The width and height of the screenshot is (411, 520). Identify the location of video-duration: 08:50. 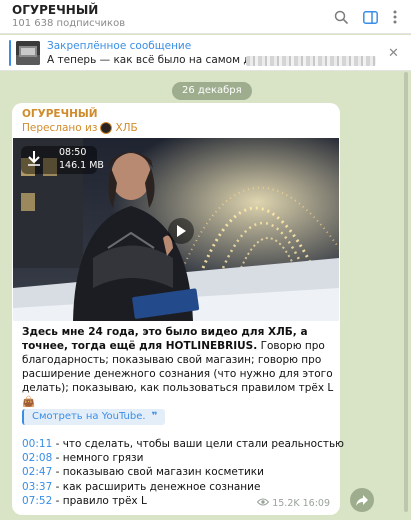
(73, 152).